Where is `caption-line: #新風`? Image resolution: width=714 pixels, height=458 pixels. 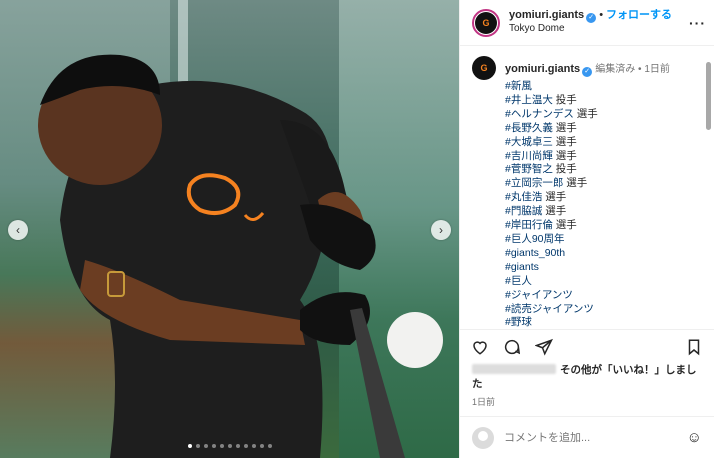
caption-line: #新風 is located at coordinates (603, 87).